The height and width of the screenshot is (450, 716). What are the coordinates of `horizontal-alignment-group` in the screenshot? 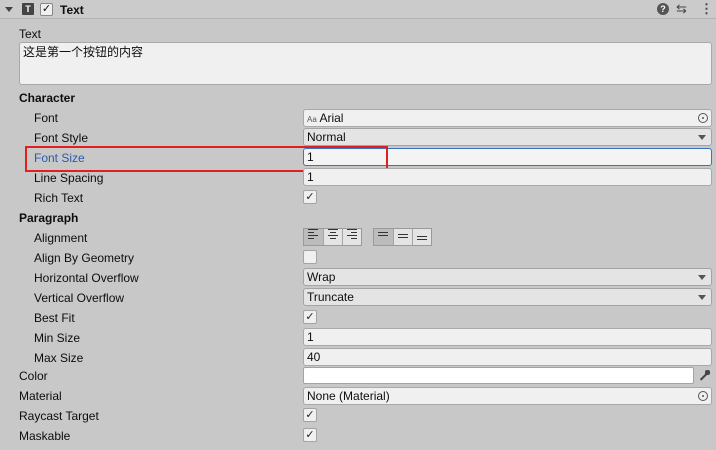 It's located at (332, 237).